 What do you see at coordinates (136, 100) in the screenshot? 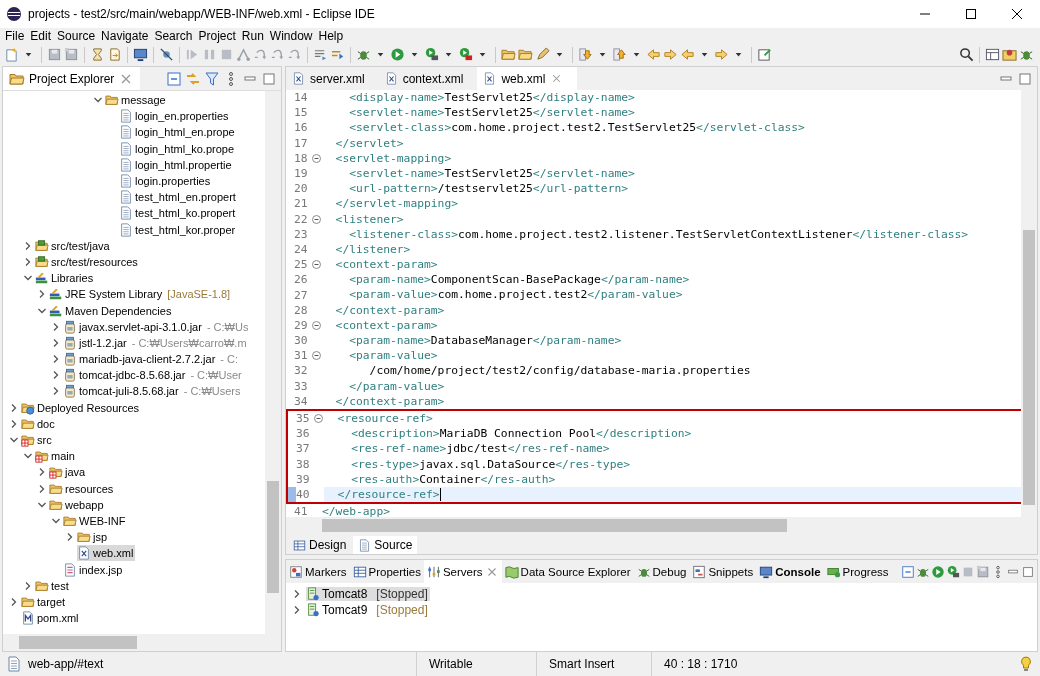
I see `tree-item: message` at bounding box center [136, 100].